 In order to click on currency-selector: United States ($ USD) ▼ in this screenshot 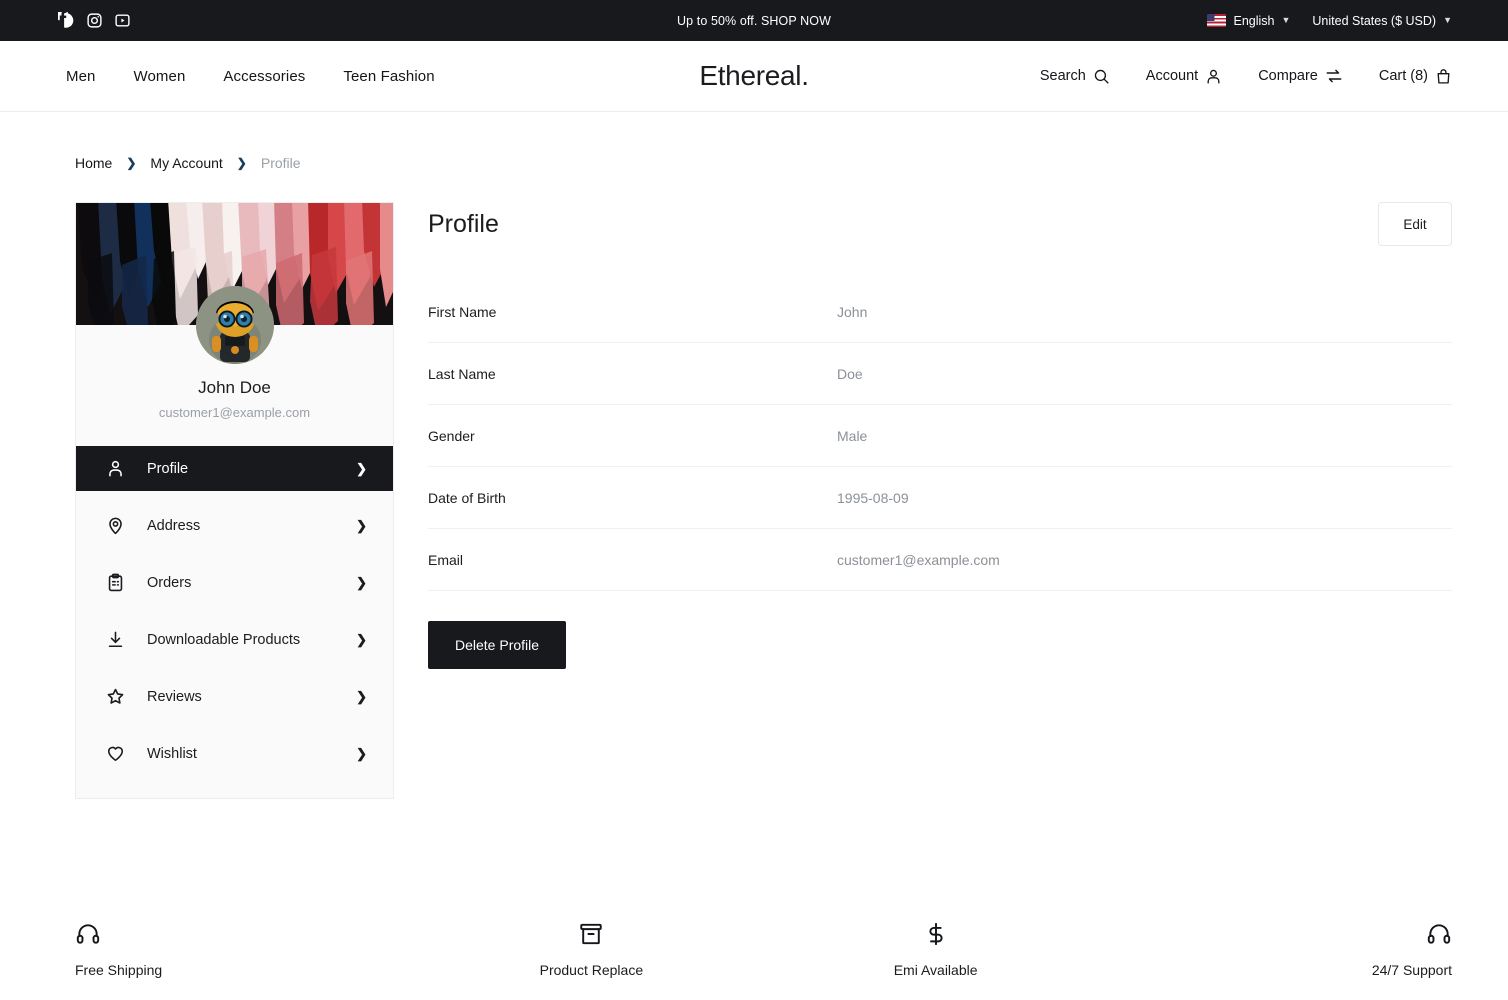, I will do `click(1382, 21)`.